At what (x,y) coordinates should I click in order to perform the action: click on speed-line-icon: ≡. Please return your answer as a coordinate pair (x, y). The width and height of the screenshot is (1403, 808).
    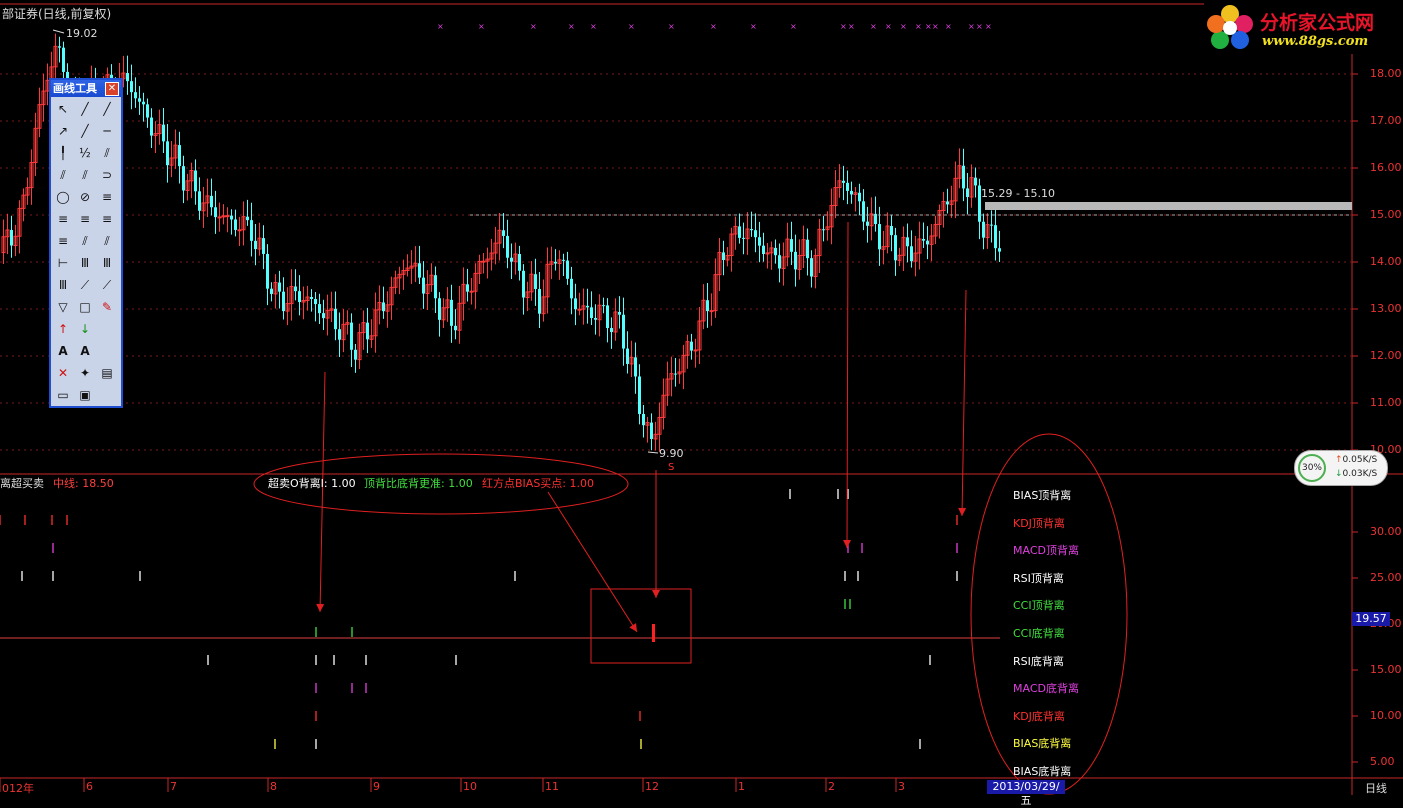
    Looking at the image, I should click on (85, 219).